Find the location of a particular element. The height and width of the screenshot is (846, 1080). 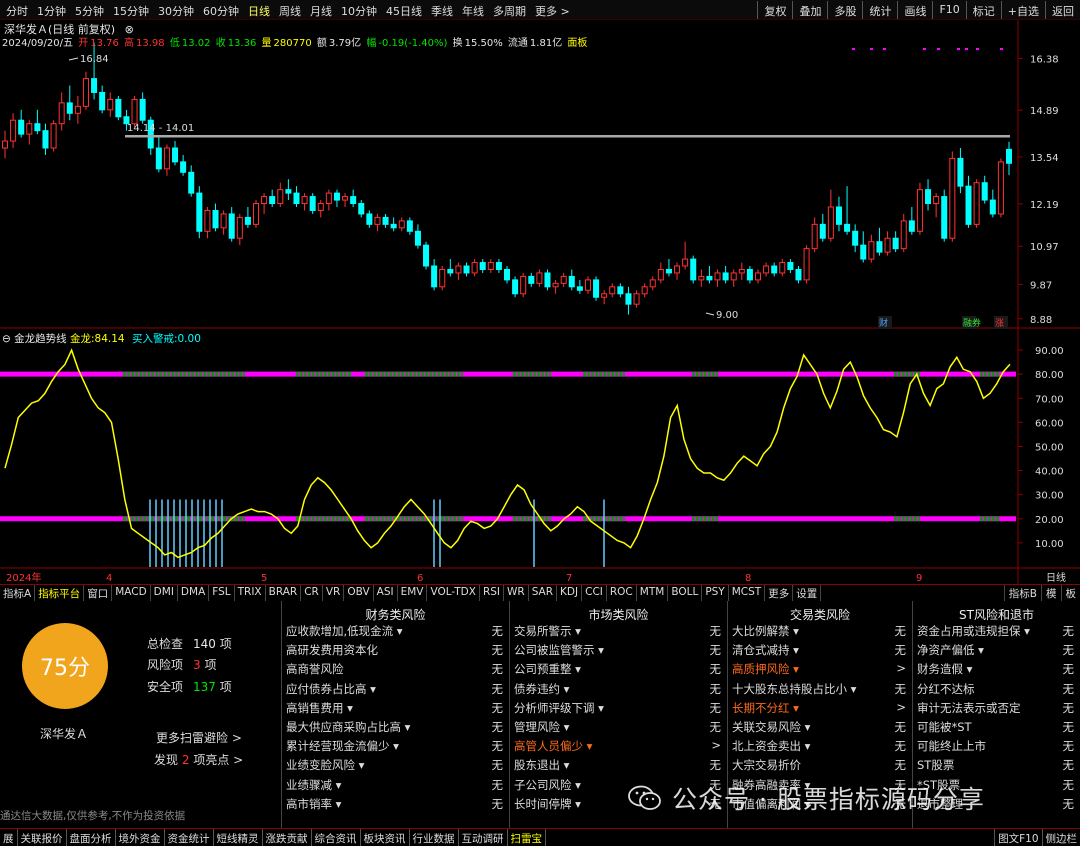

period-8: 月线 is located at coordinates (321, 11).